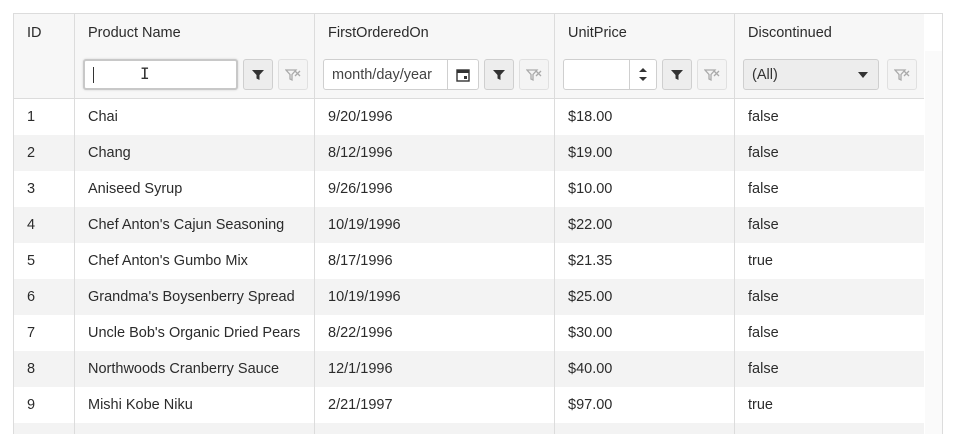 Image resolution: width=955 pixels, height=447 pixels. I want to click on cell-first-ordered-on: 2/21/1997, so click(435, 405).